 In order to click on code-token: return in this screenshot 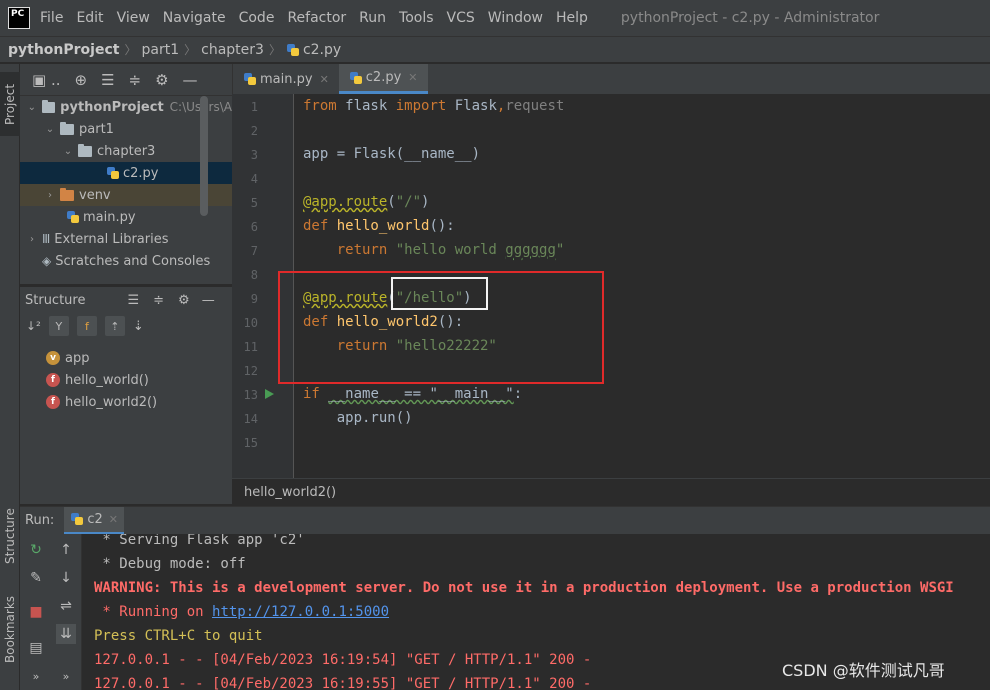, I will do `click(349, 250)`.